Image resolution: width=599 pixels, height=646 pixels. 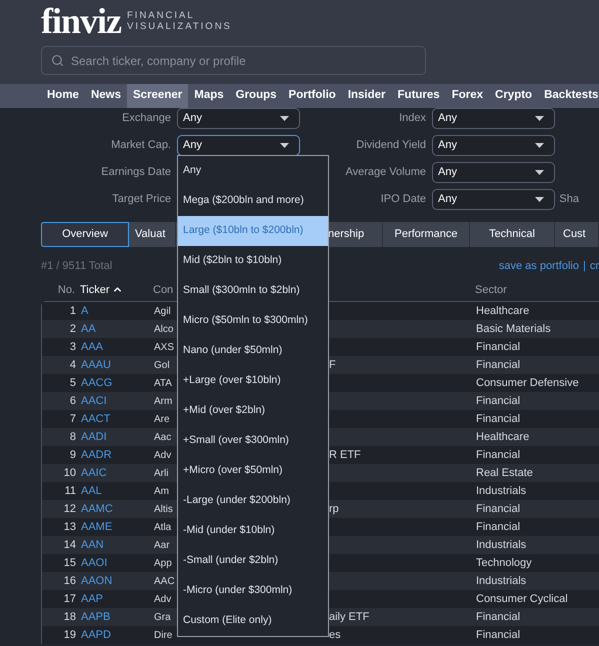 I want to click on link: cr, so click(x=594, y=266).